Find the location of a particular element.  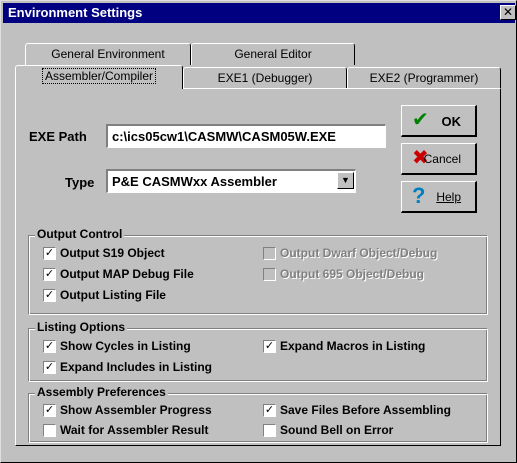

tab-general-editor: General Editor is located at coordinates (273, 54).